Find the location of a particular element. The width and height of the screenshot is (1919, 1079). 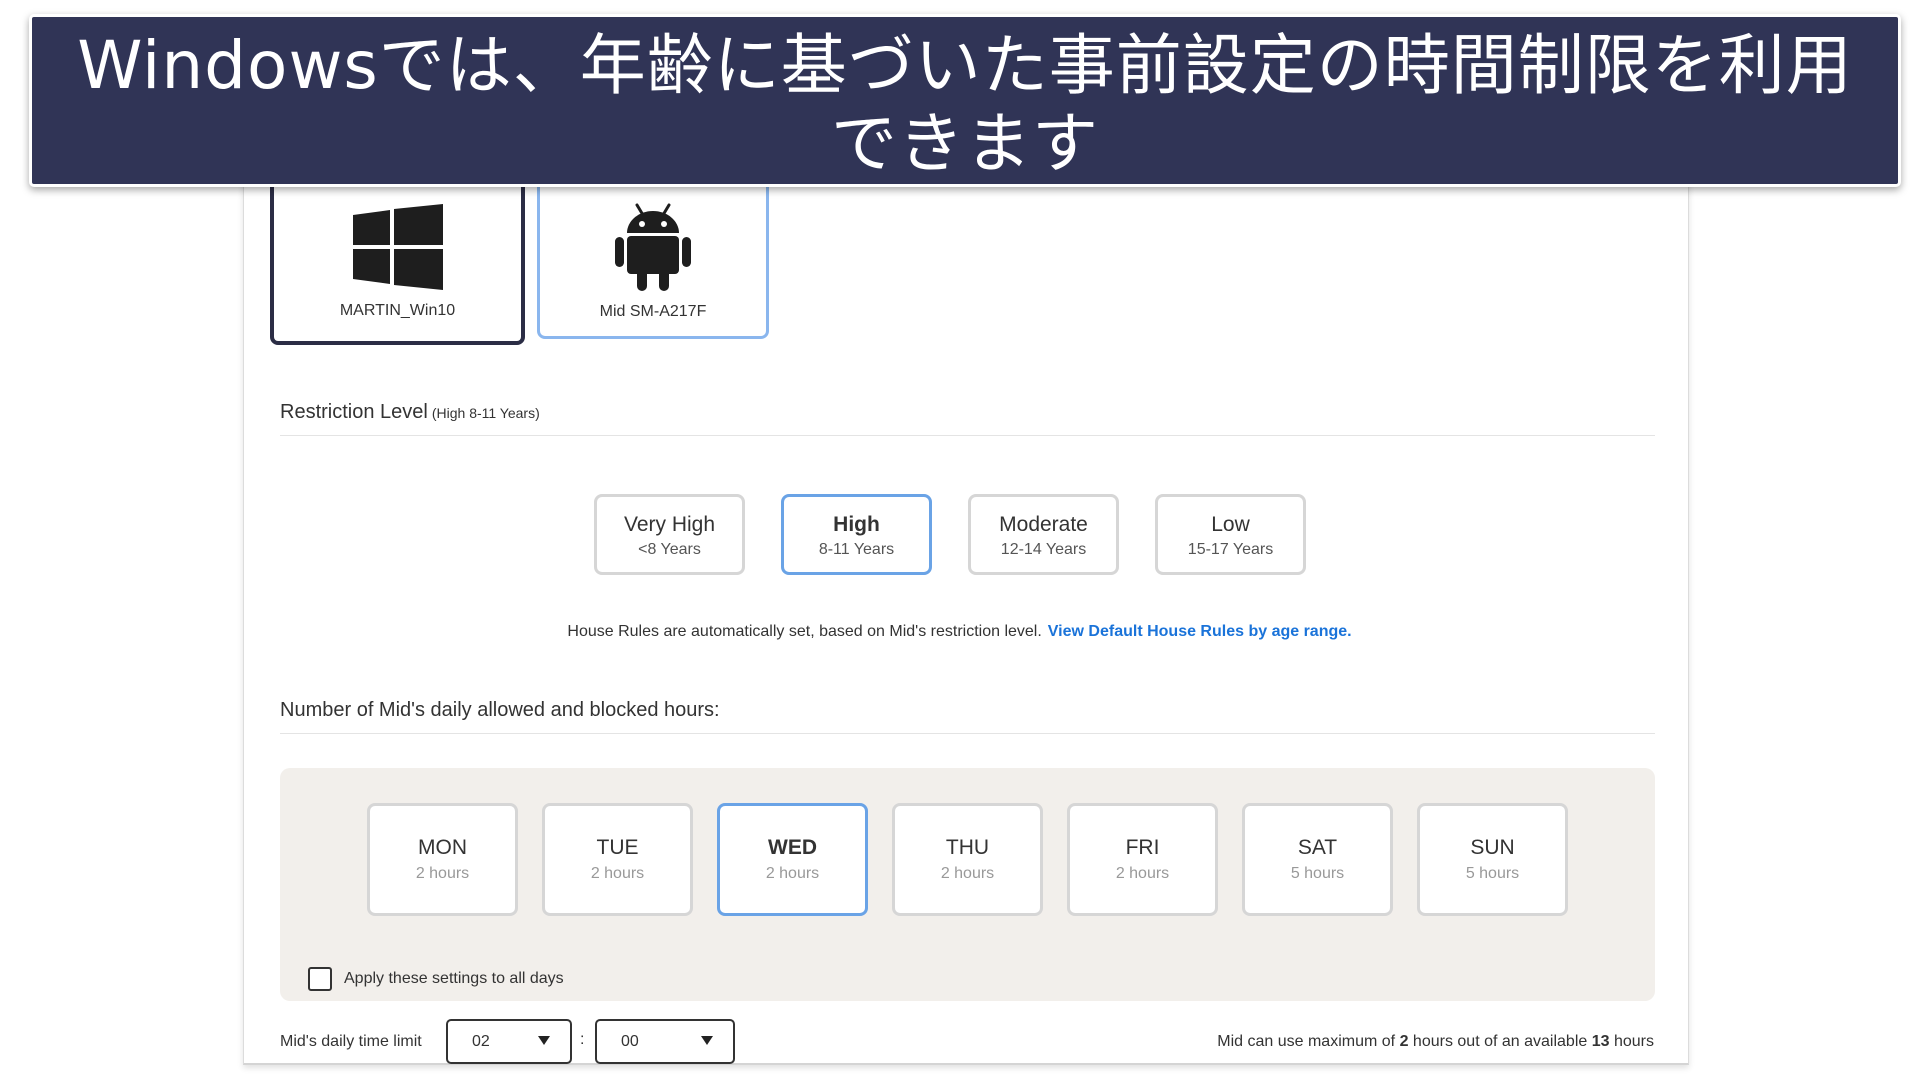

day-sat-button: SAT 5 hours is located at coordinates (1317, 859).